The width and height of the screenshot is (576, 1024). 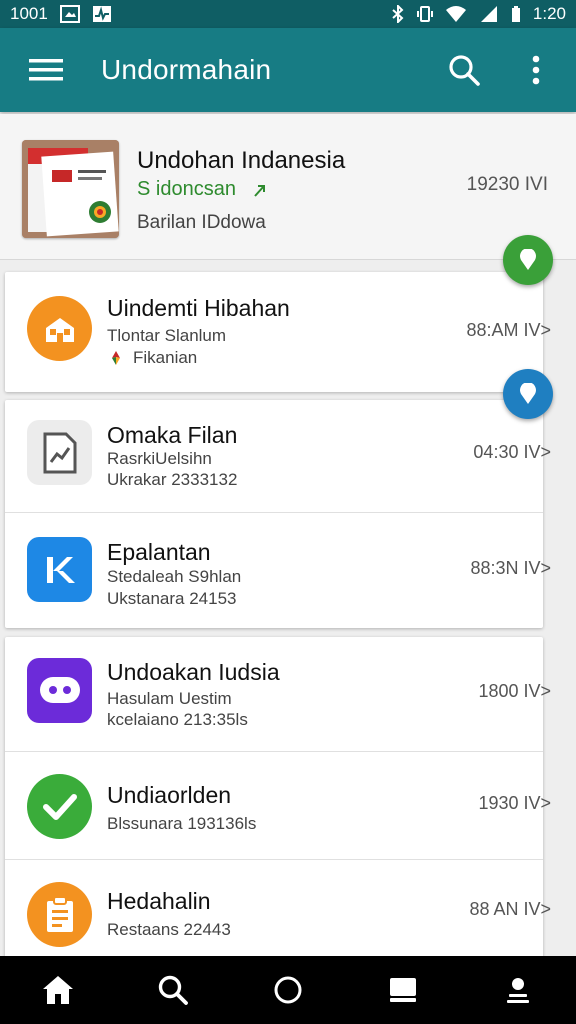 I want to click on item-title: Undoakan Iudsia, so click(x=193, y=672).